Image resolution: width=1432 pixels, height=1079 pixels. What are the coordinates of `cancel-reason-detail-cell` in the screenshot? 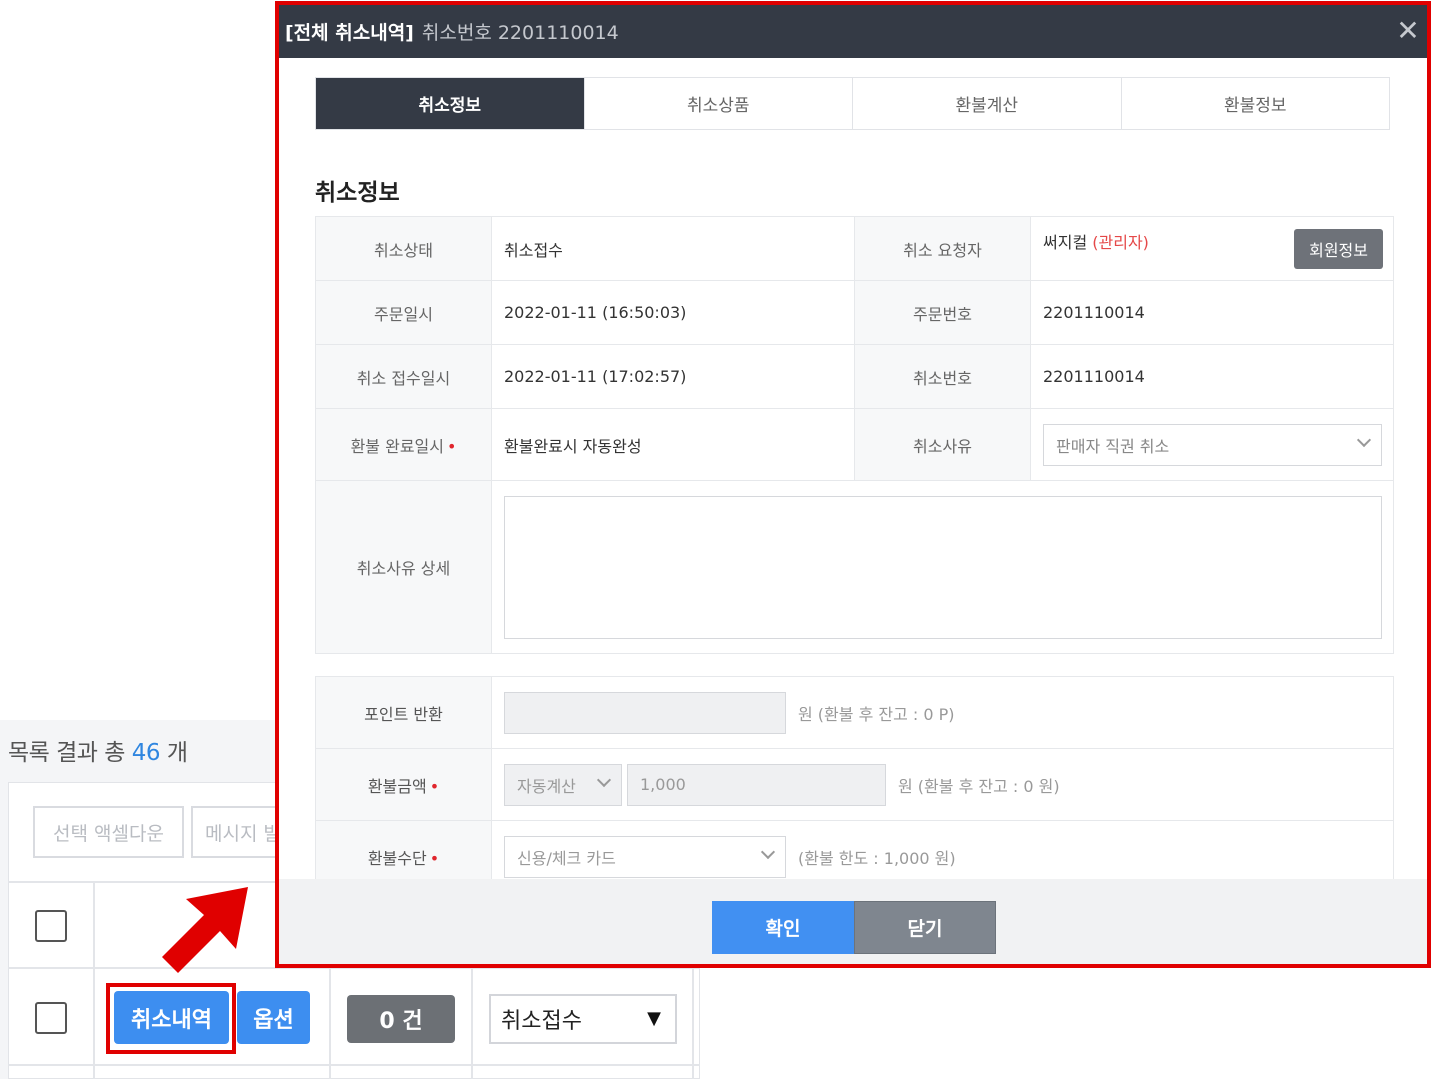 It's located at (942, 567).